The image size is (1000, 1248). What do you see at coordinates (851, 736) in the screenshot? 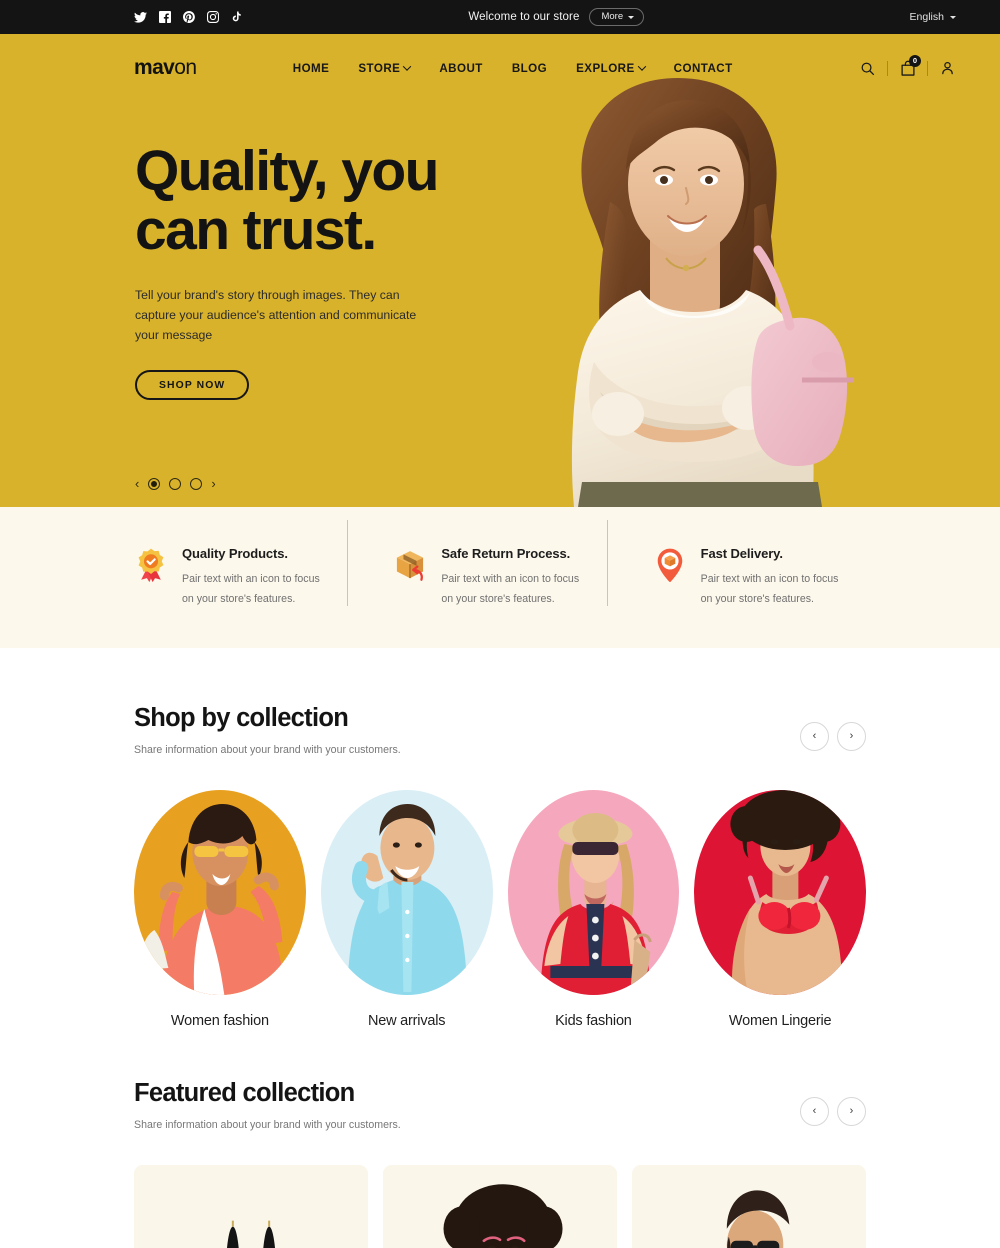
I see `collections-next-button: ›` at bounding box center [851, 736].